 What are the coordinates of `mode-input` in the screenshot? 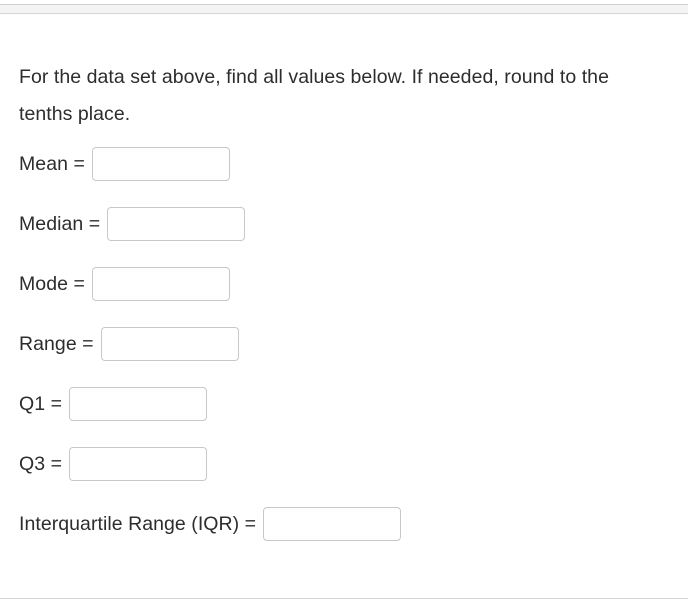 It's located at (160, 284).